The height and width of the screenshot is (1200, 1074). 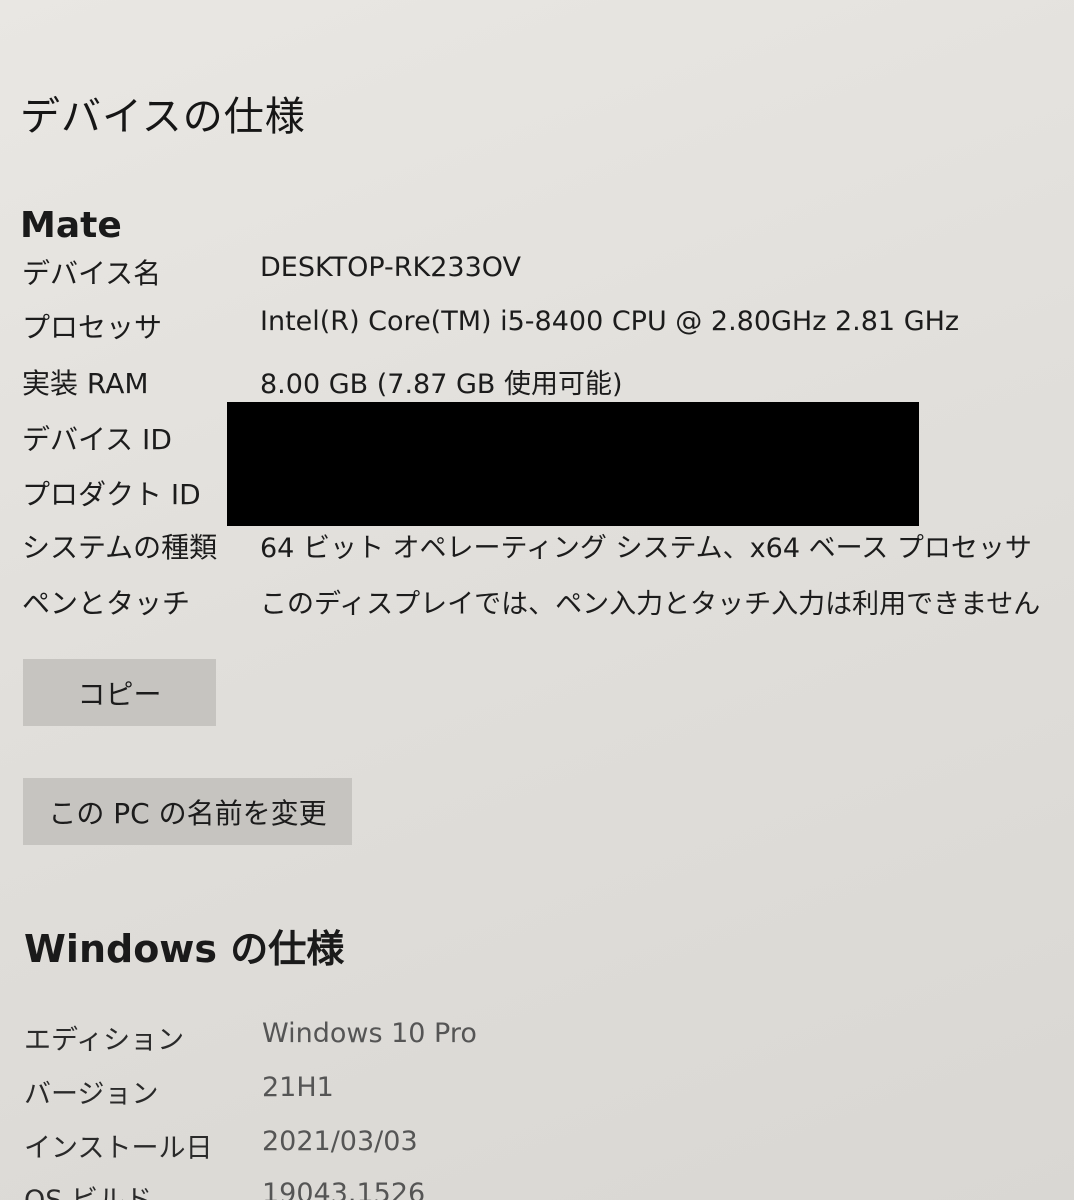 What do you see at coordinates (646, 548) in the screenshot?
I see `spec-value: 64 ビット オペレーティング システム、x64 ベース プロセッサ` at bounding box center [646, 548].